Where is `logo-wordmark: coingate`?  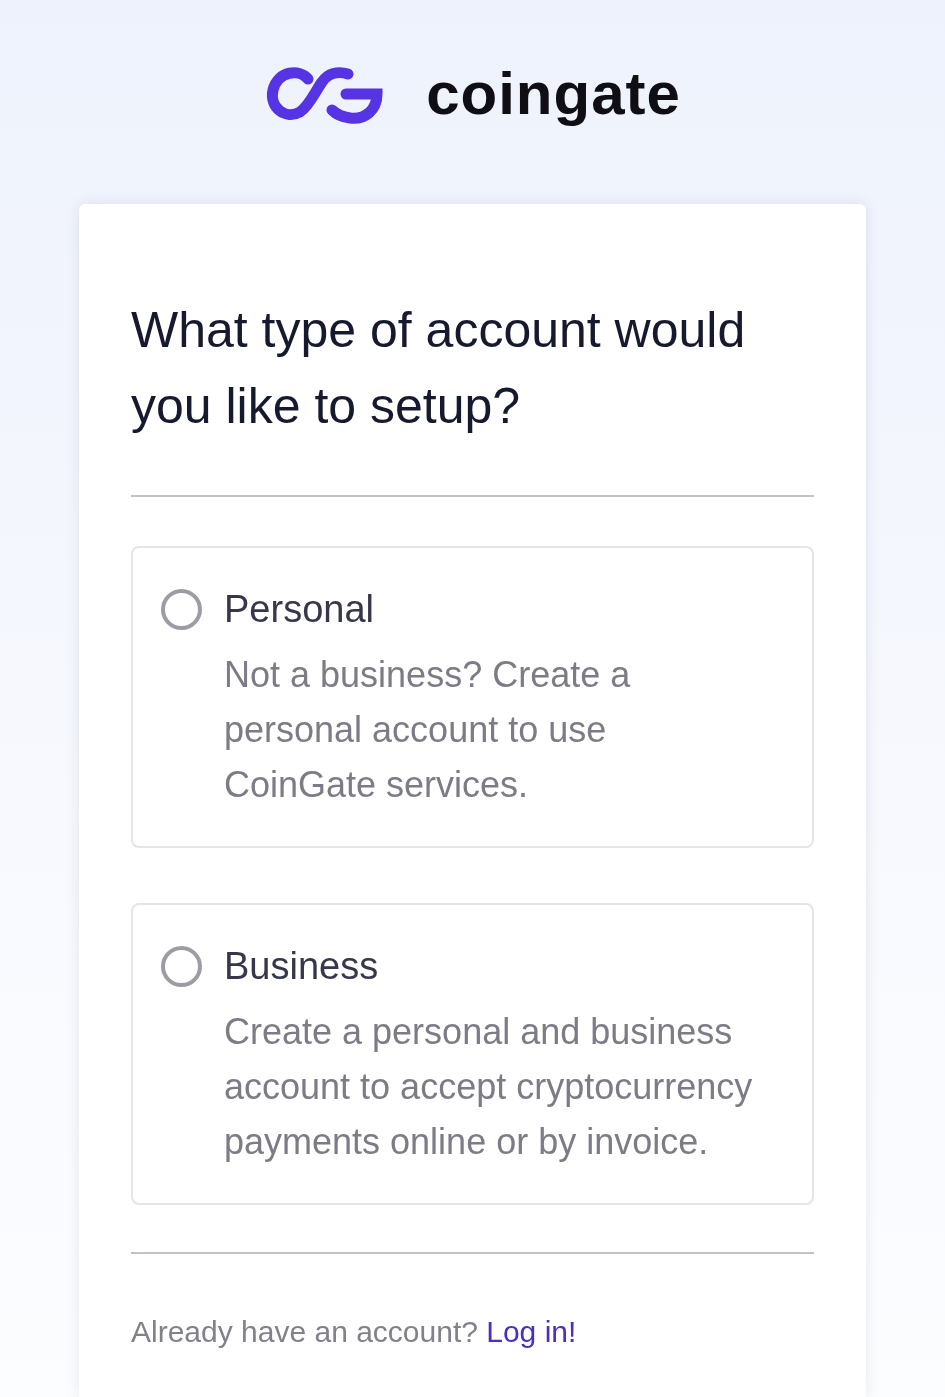
logo-wordmark: coingate is located at coordinates (553, 94).